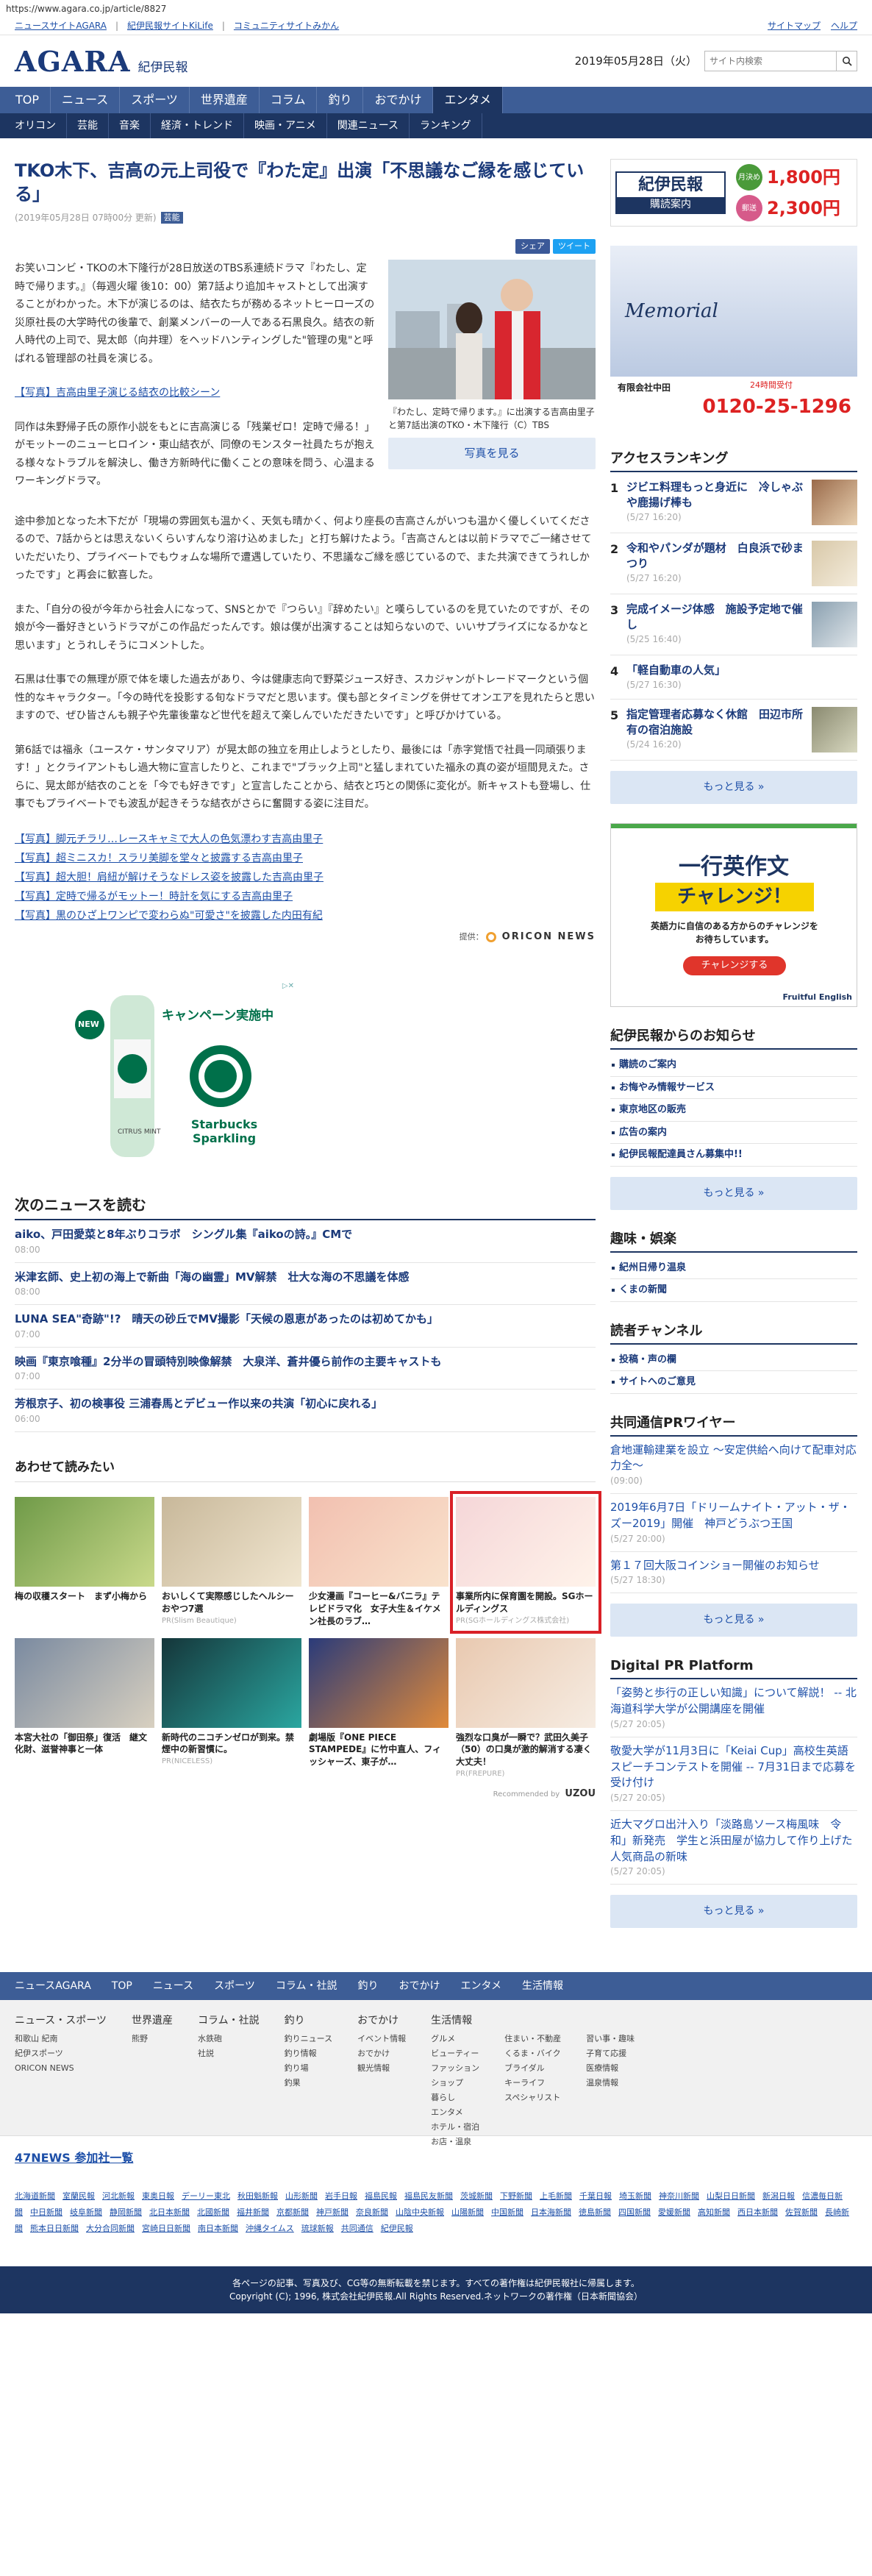  What do you see at coordinates (289, 100) in the screenshot?
I see `nav-column: コラム` at bounding box center [289, 100].